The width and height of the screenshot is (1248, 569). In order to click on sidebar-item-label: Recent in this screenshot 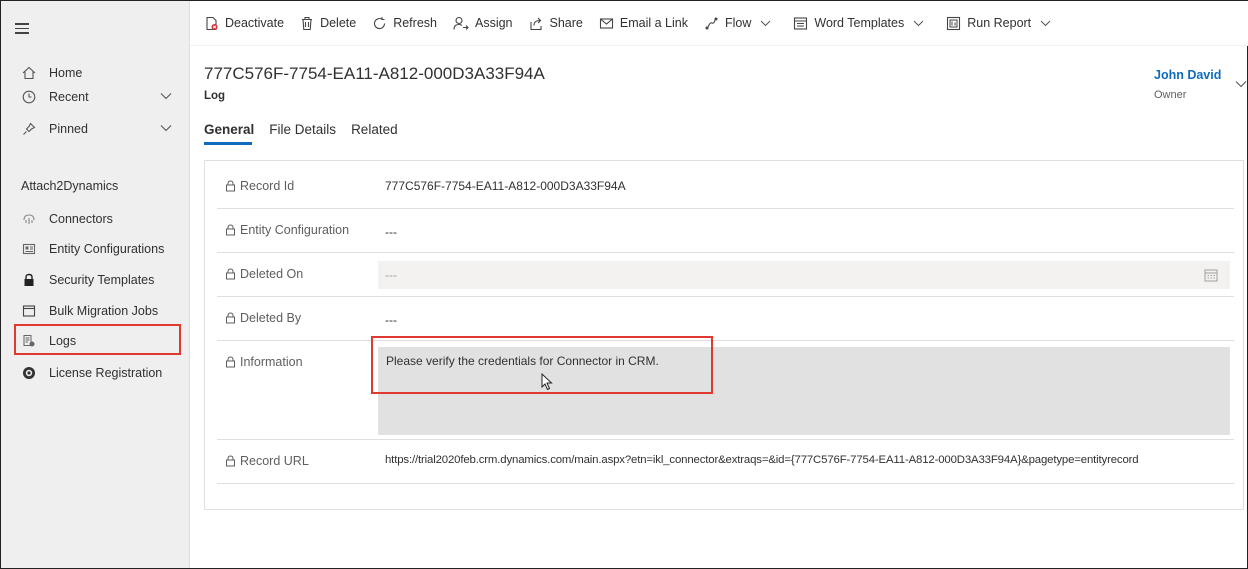, I will do `click(69, 97)`.